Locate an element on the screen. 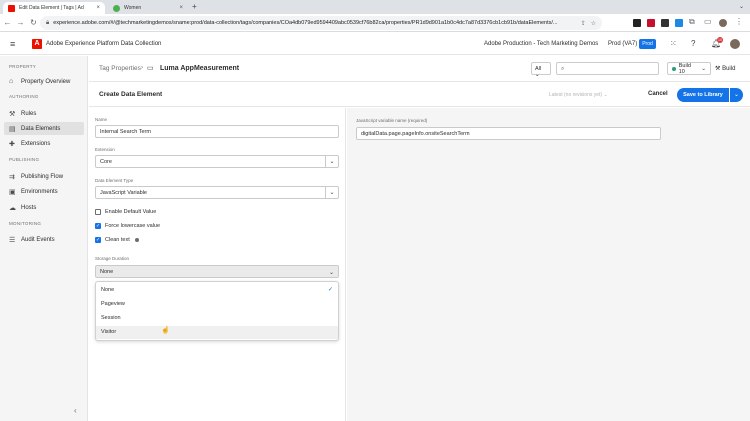 Image resolution: width=750 pixels, height=421 pixels. force-lowercase-checkbox: ✓ Force lowercase value is located at coordinates (127, 226).